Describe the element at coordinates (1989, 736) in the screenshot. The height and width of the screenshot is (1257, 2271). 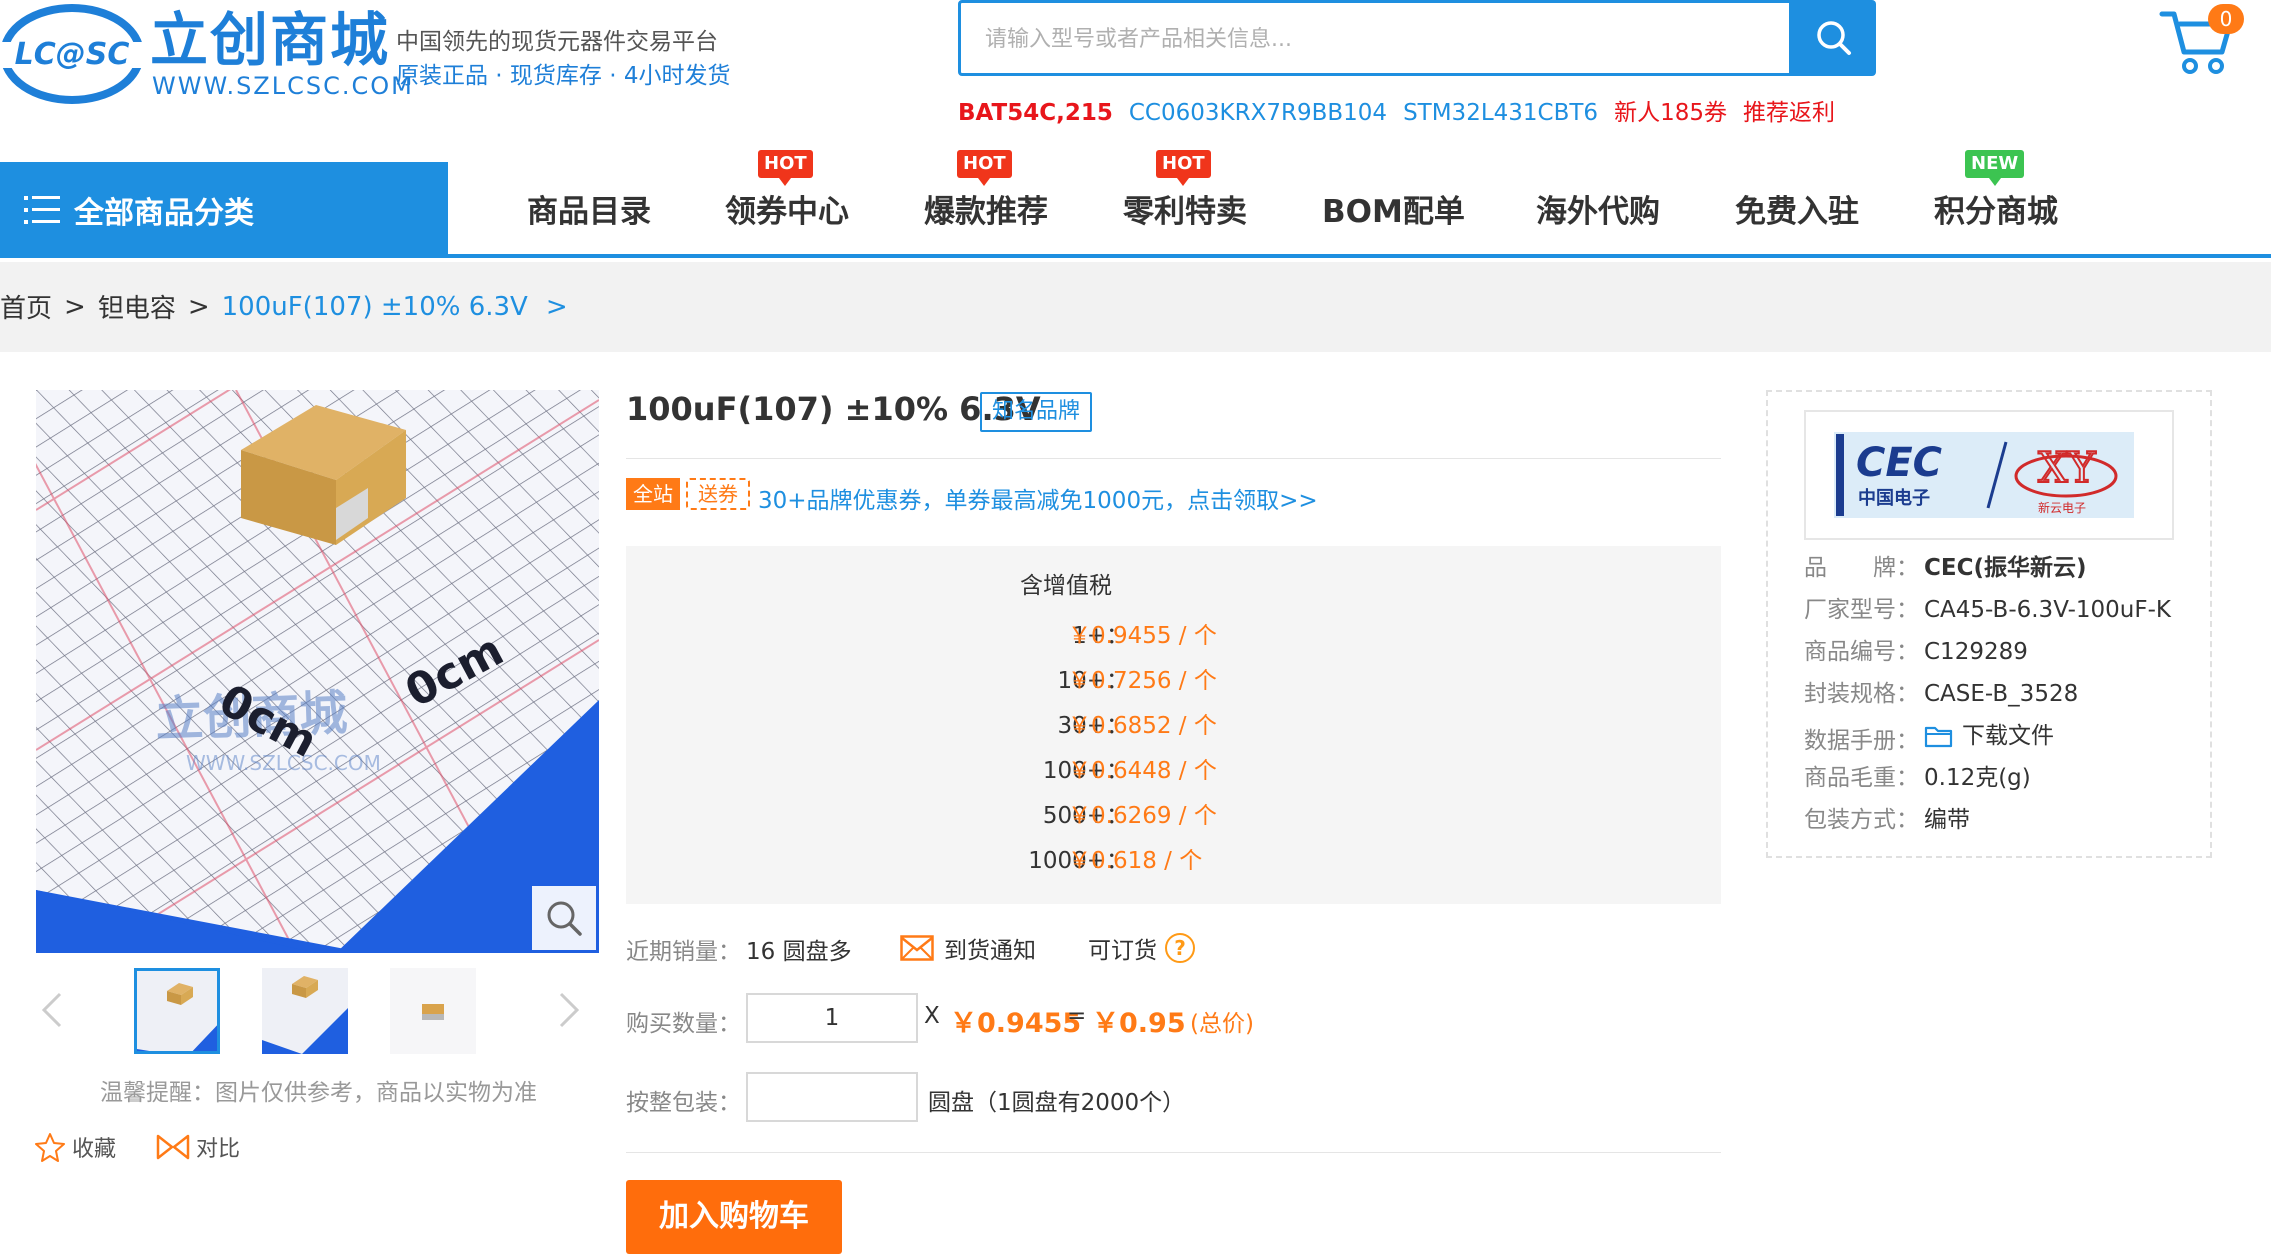
I see `datasheet-download-link: 下载文件` at that location.